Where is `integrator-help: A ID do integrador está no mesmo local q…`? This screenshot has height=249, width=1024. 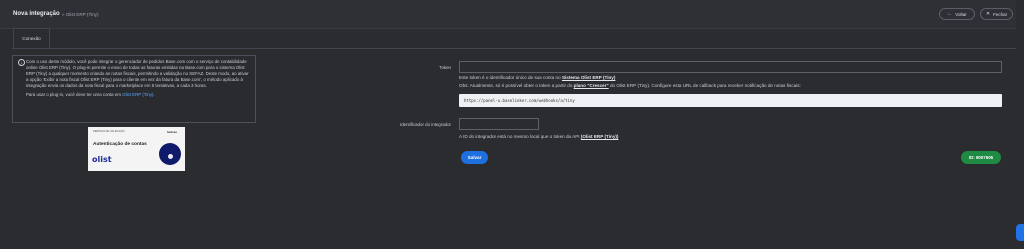
integrator-help: A ID do integrador está no mesmo local q… is located at coordinates (538, 136).